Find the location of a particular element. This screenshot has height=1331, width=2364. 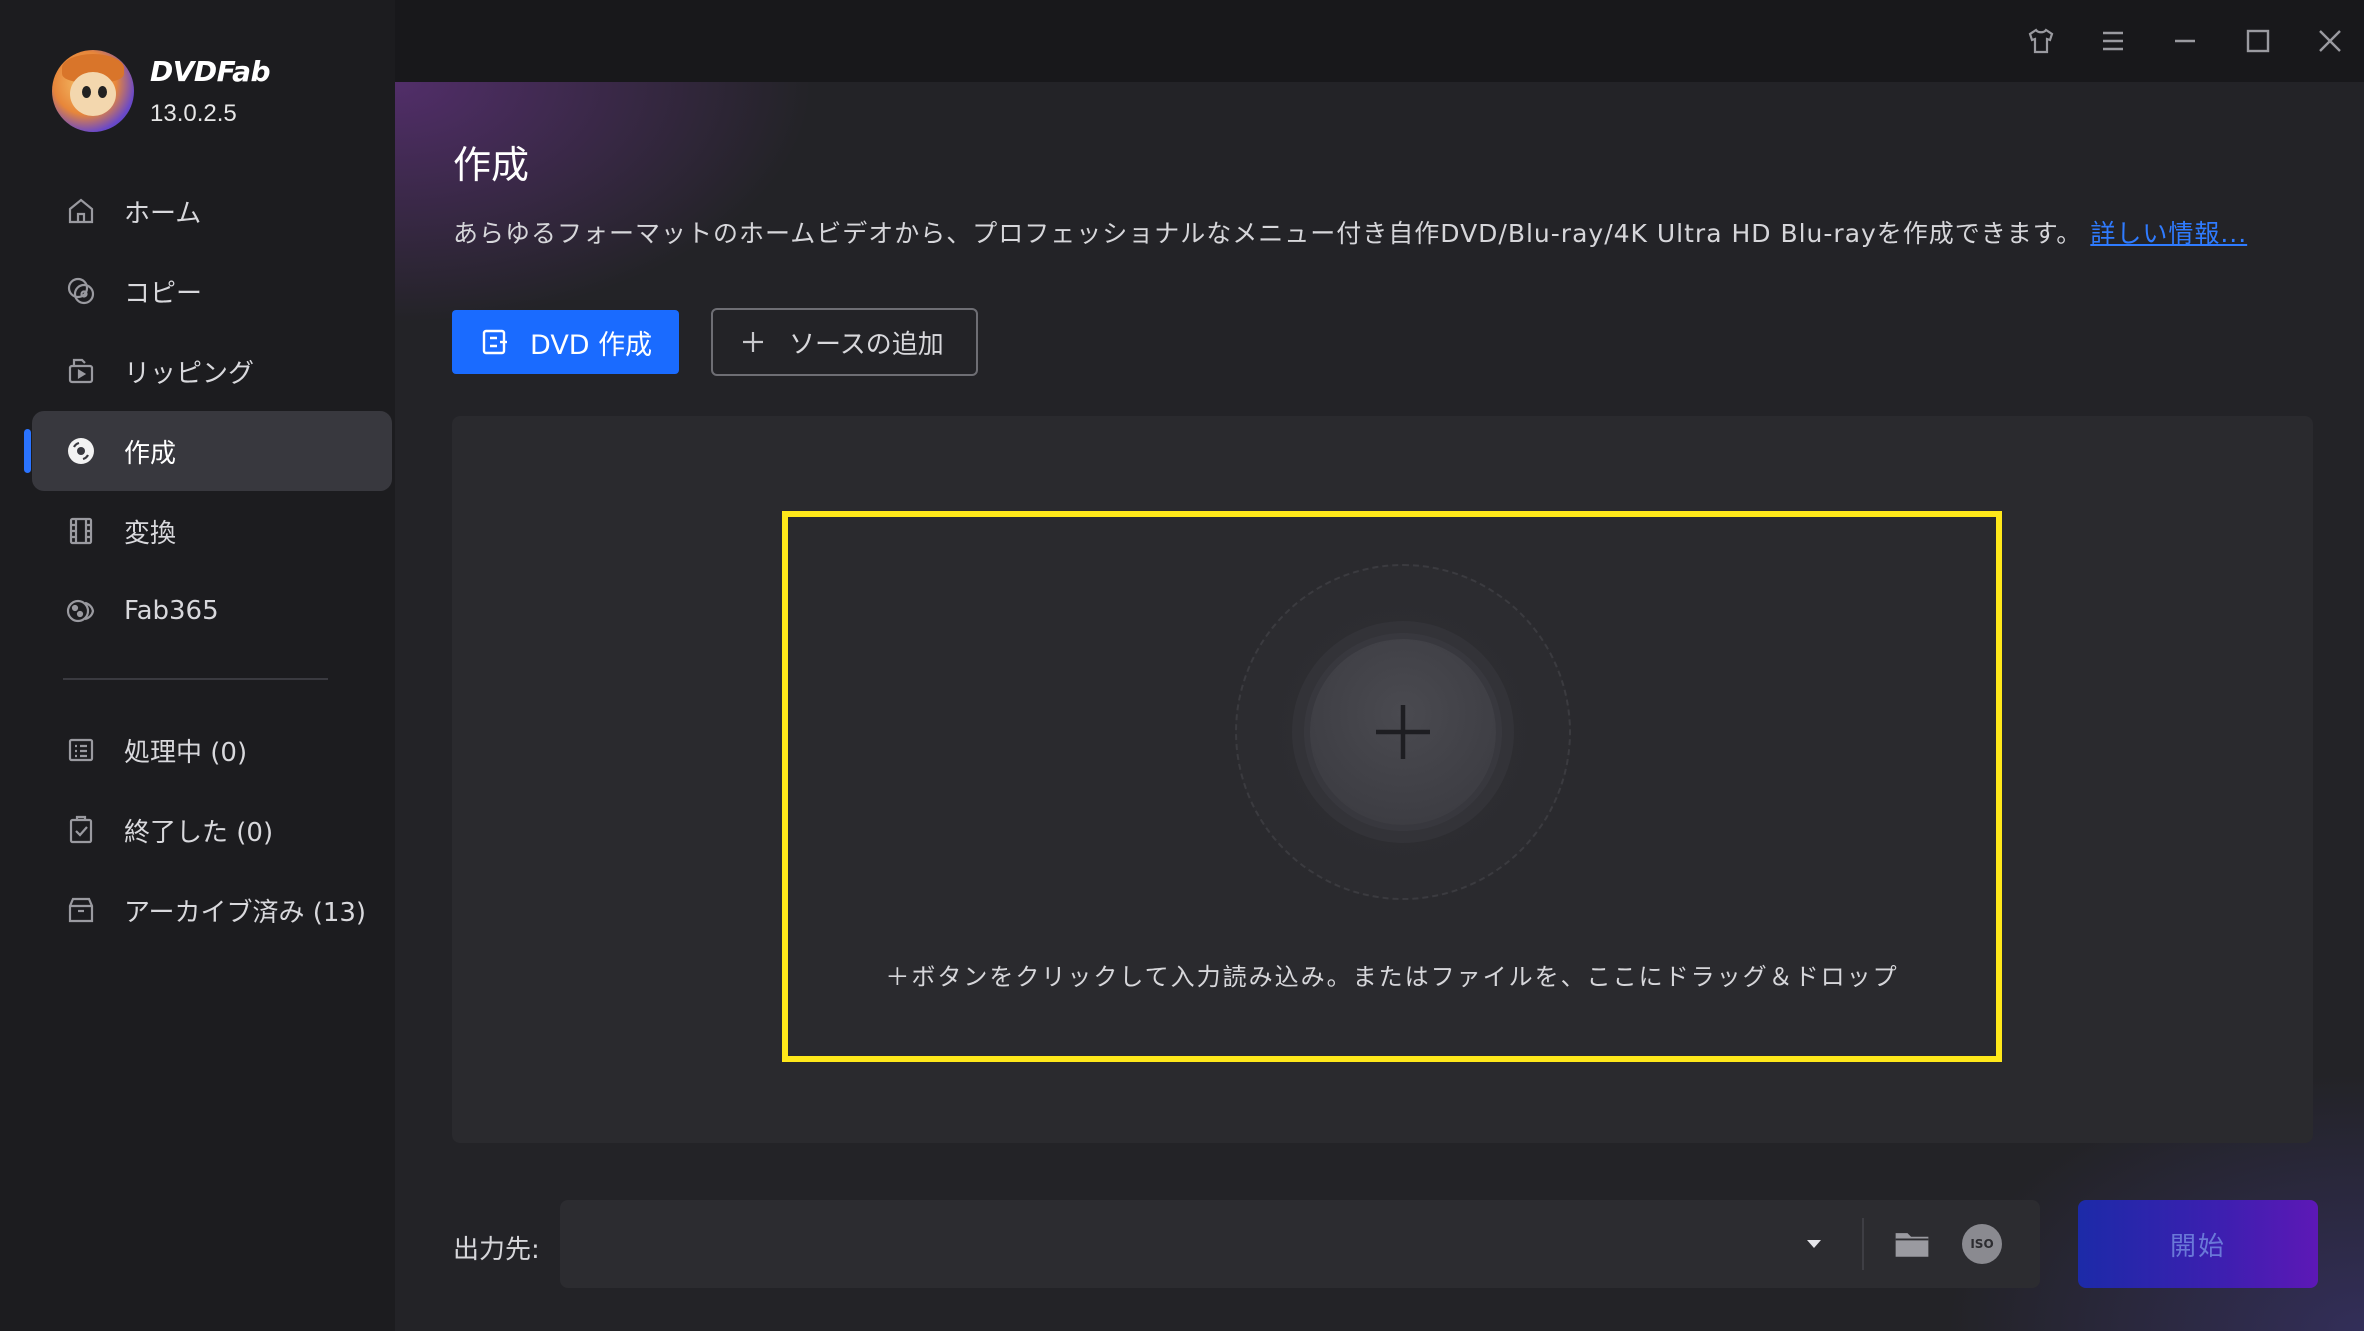

sidebar-nav: ホーム コピー リッピング 作成 変換 Fab365 is located at coordinates (208, 411).